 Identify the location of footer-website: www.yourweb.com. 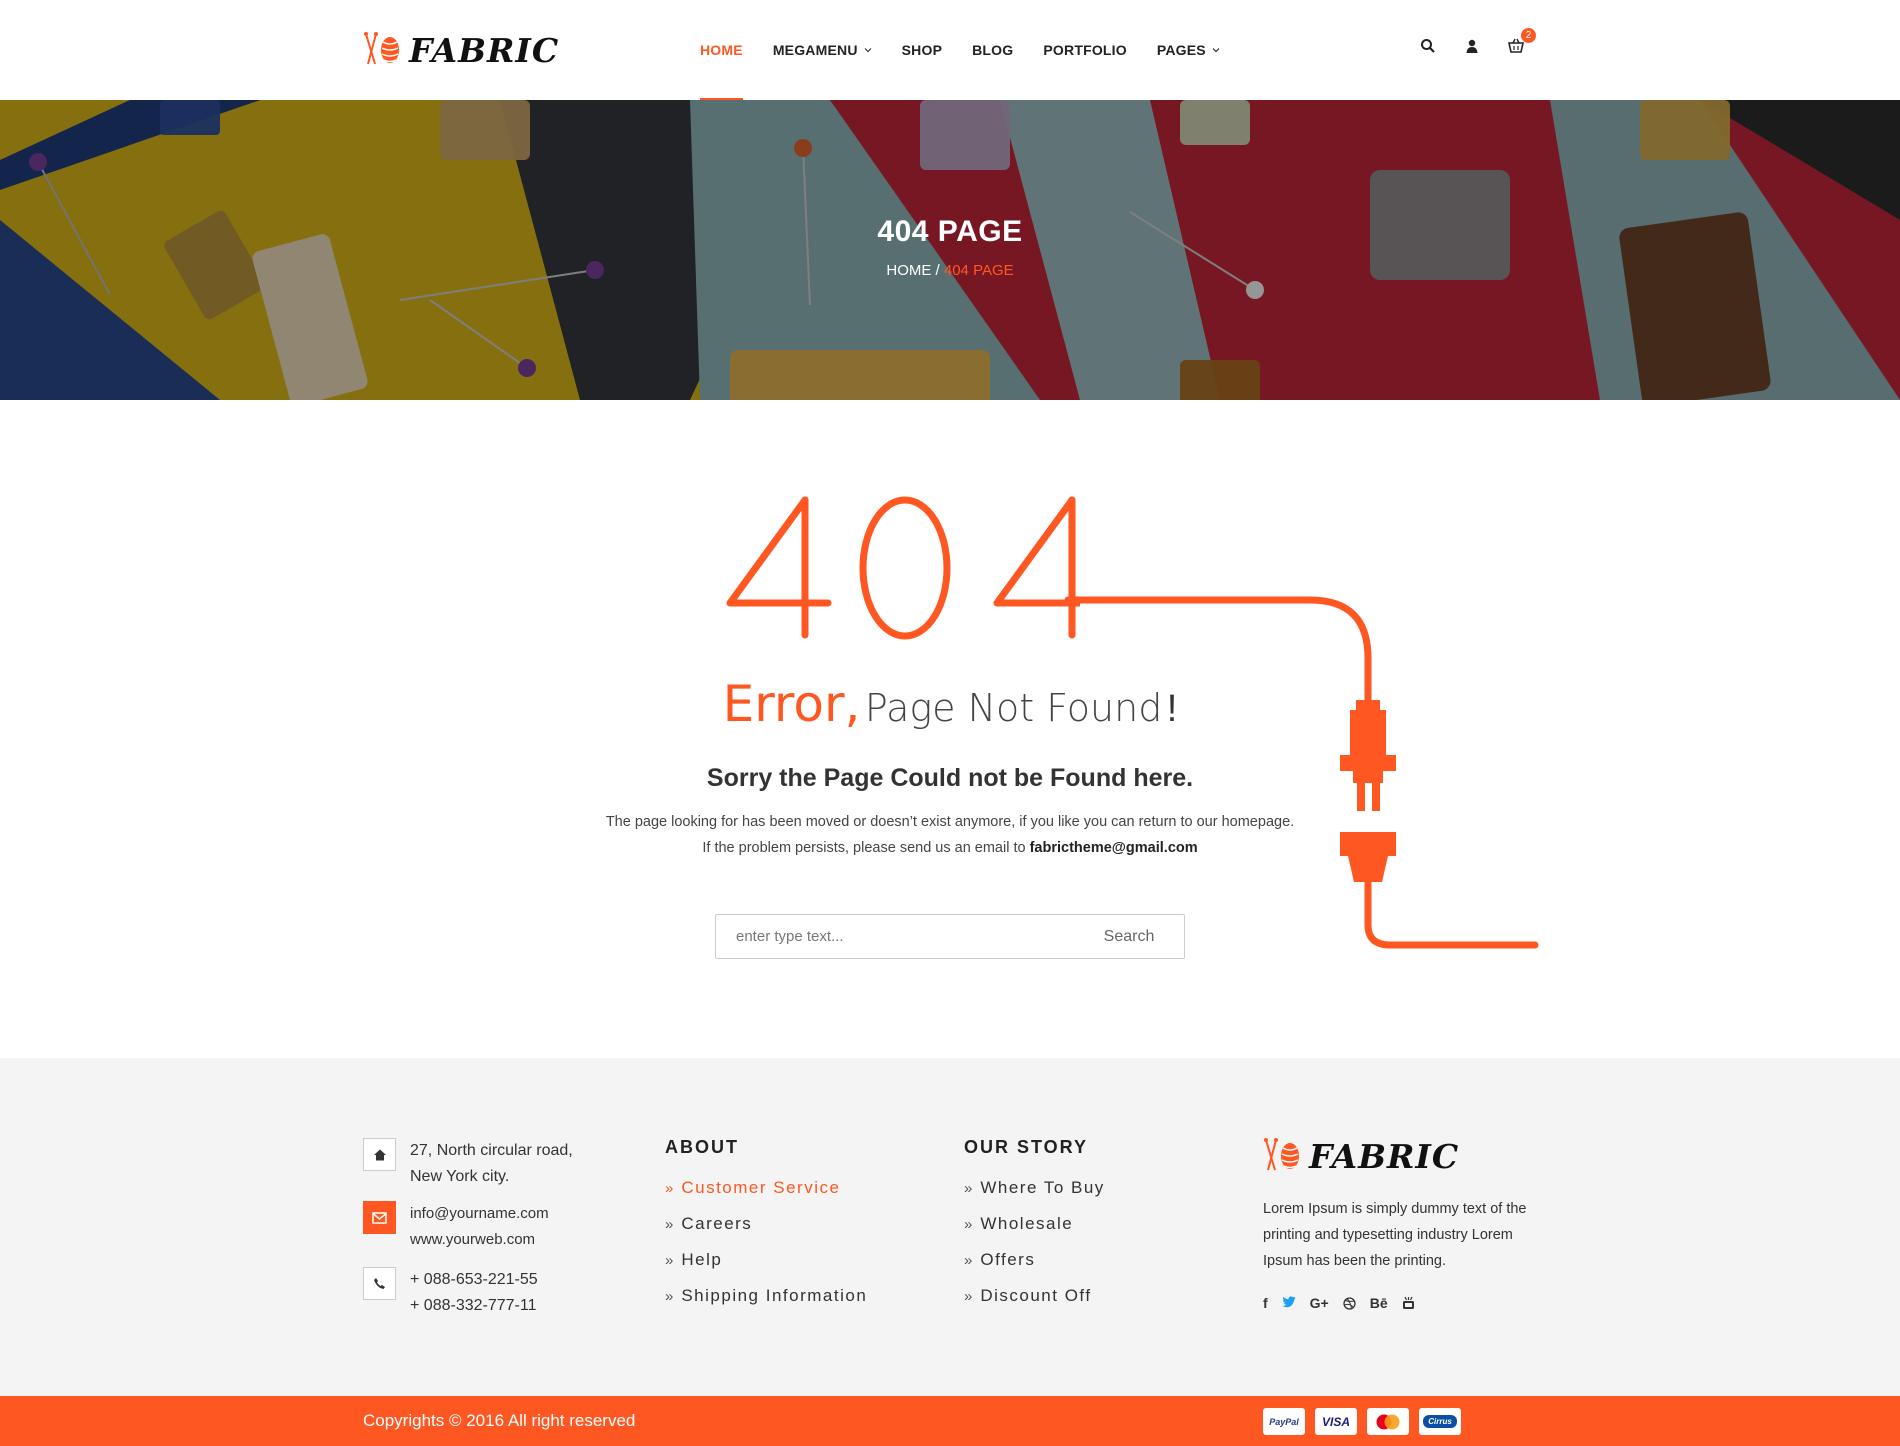
(479, 1240).